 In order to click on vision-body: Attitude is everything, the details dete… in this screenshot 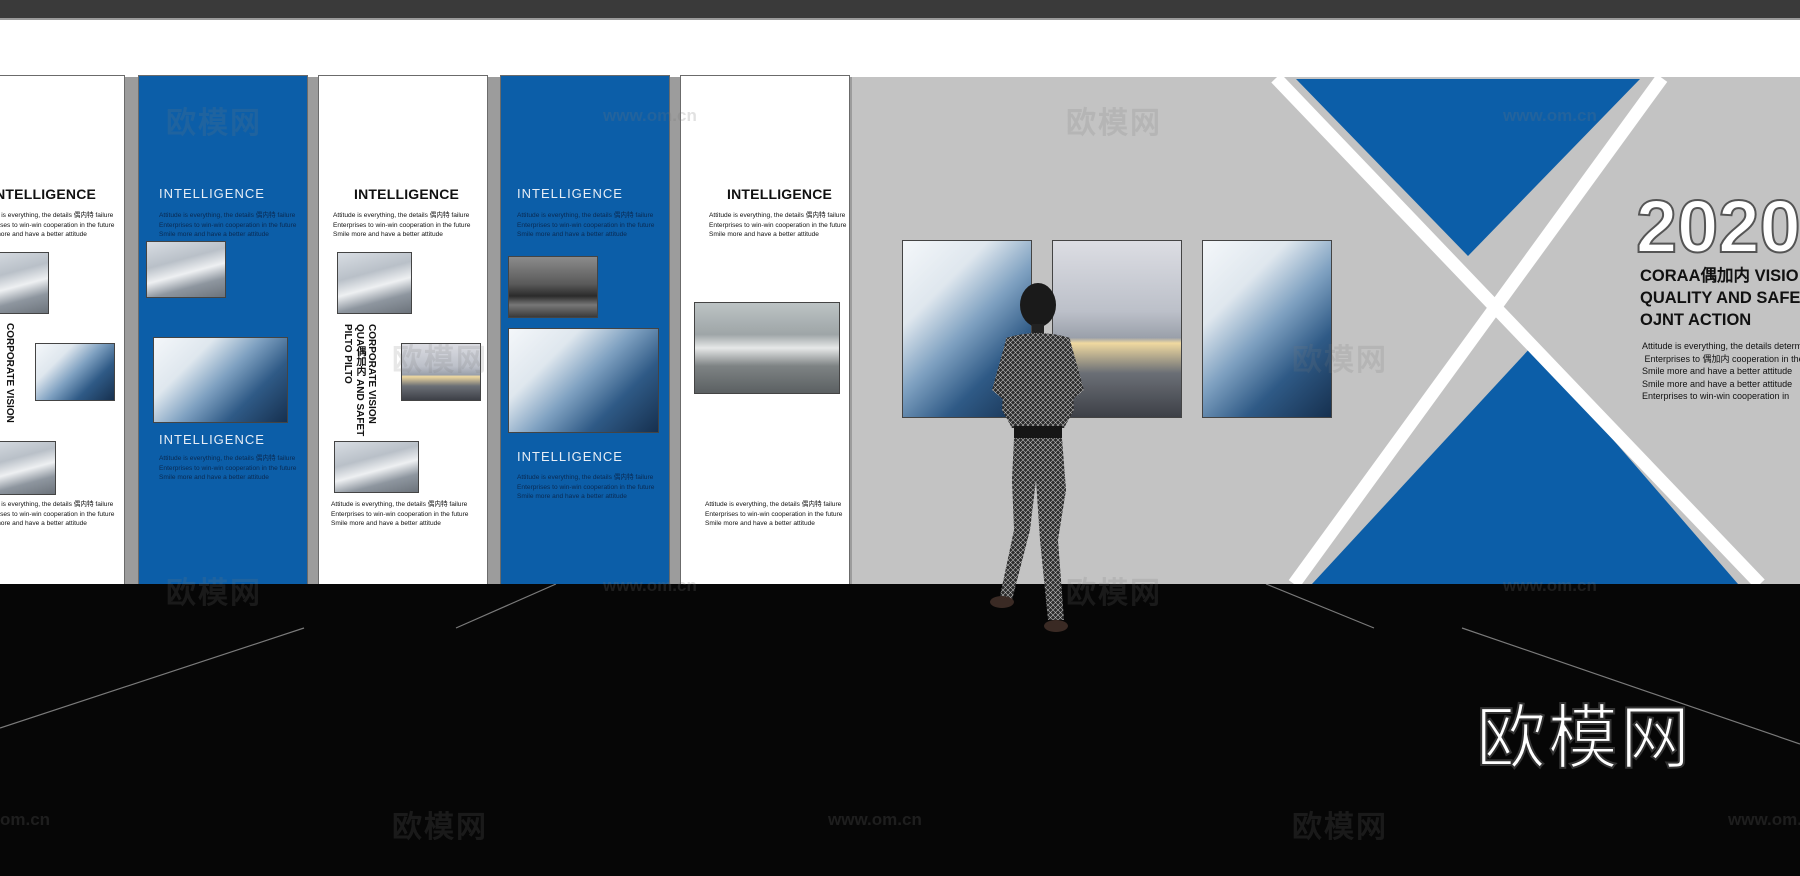, I will do `click(1721, 371)`.